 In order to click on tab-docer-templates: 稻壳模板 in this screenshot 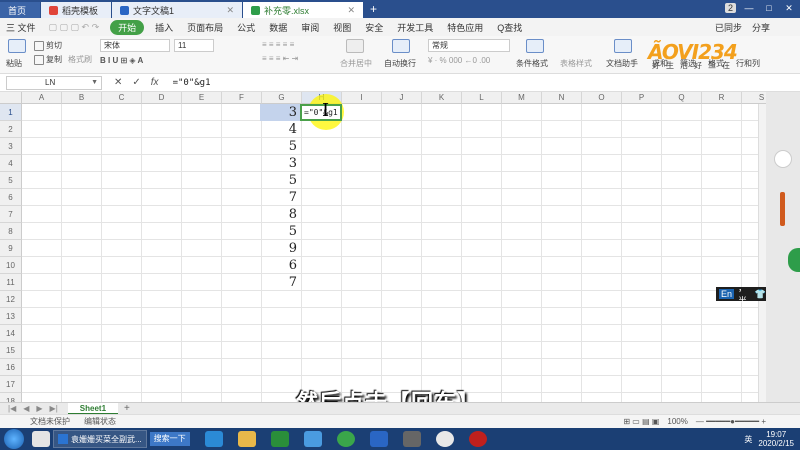, I will do `click(76, 10)`.